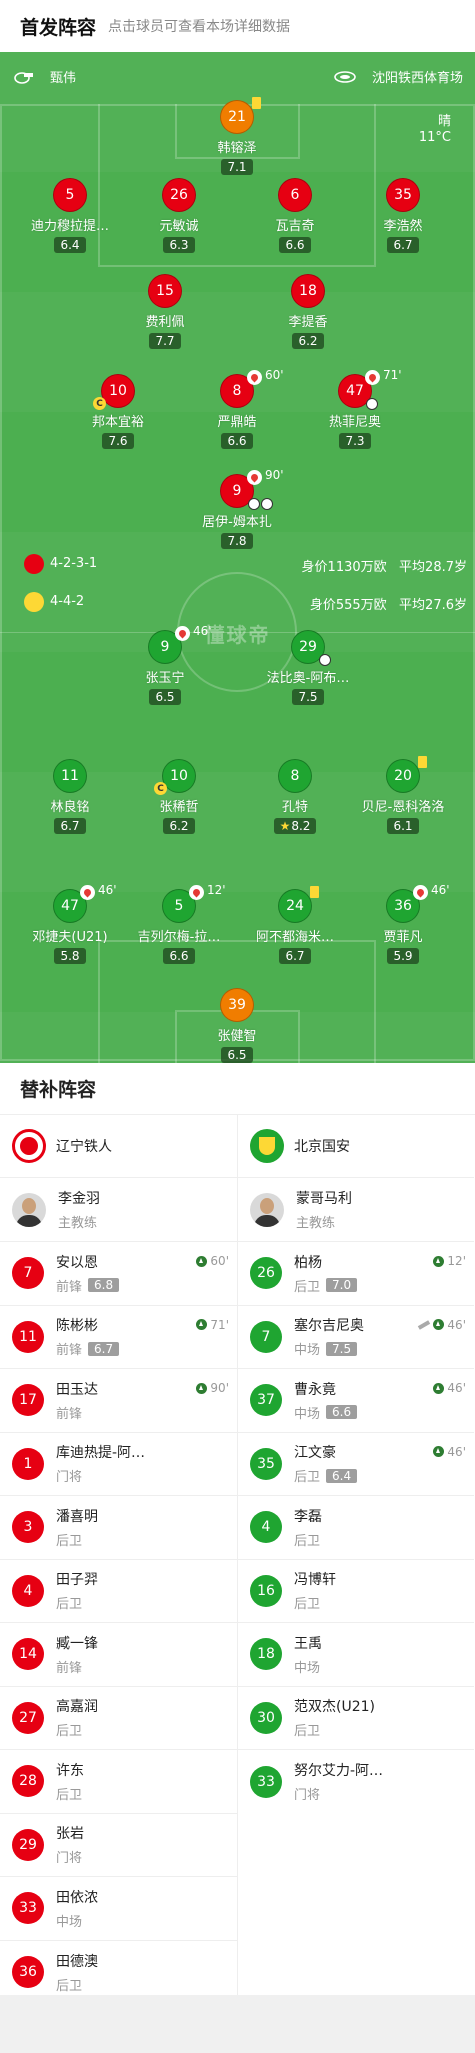  What do you see at coordinates (179, 215) in the screenshot?
I see `home-player-26: 26 元敏诚 6.3` at bounding box center [179, 215].